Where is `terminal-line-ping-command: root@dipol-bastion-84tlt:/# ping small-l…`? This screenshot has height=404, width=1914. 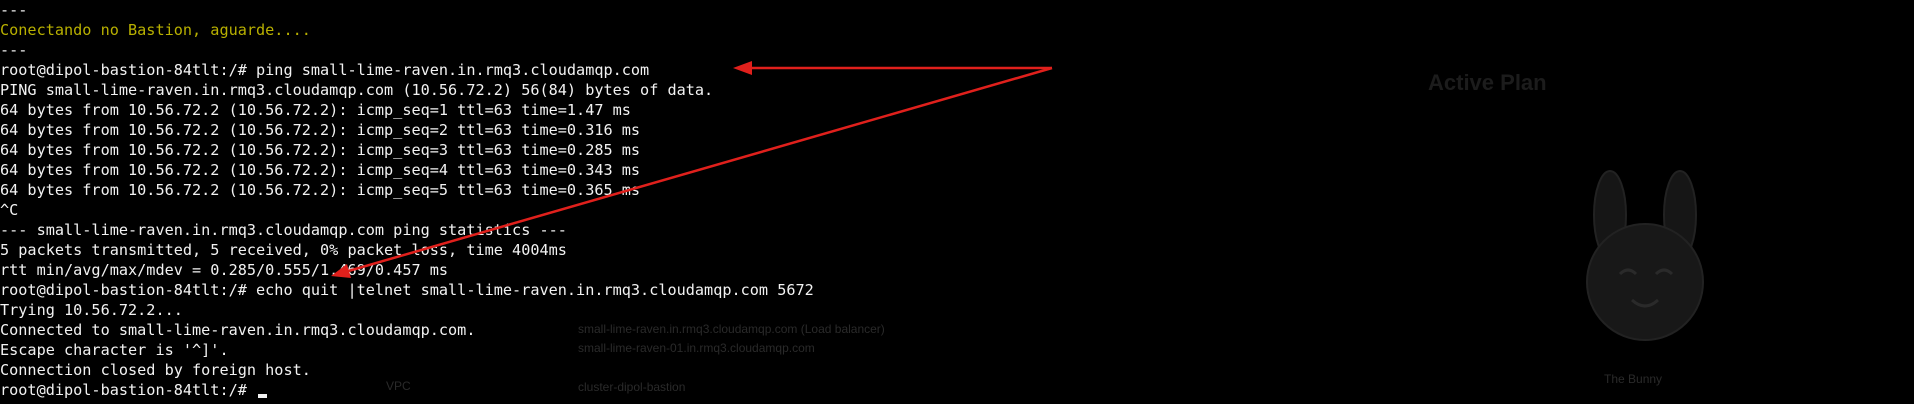 terminal-line-ping-command: root@dipol-bastion-84tlt:/# ping small-l… is located at coordinates (325, 70).